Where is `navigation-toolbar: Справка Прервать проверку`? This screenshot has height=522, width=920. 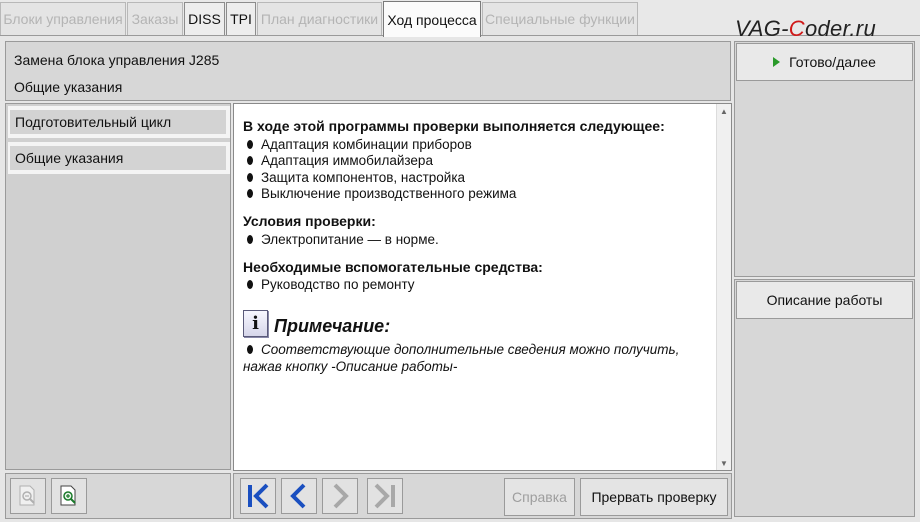
navigation-toolbar: Справка Прервать проверку is located at coordinates (482, 496).